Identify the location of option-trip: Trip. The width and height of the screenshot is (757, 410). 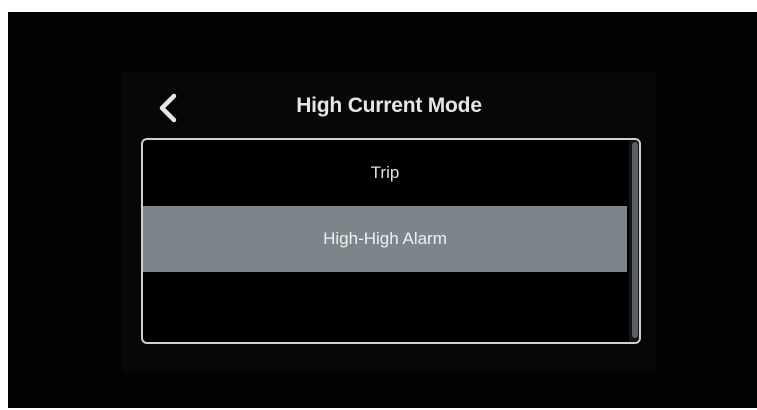
(385, 173).